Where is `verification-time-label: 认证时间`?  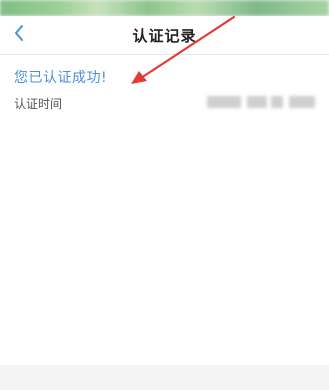
verification-time-label: 认证时间 is located at coordinates (38, 104).